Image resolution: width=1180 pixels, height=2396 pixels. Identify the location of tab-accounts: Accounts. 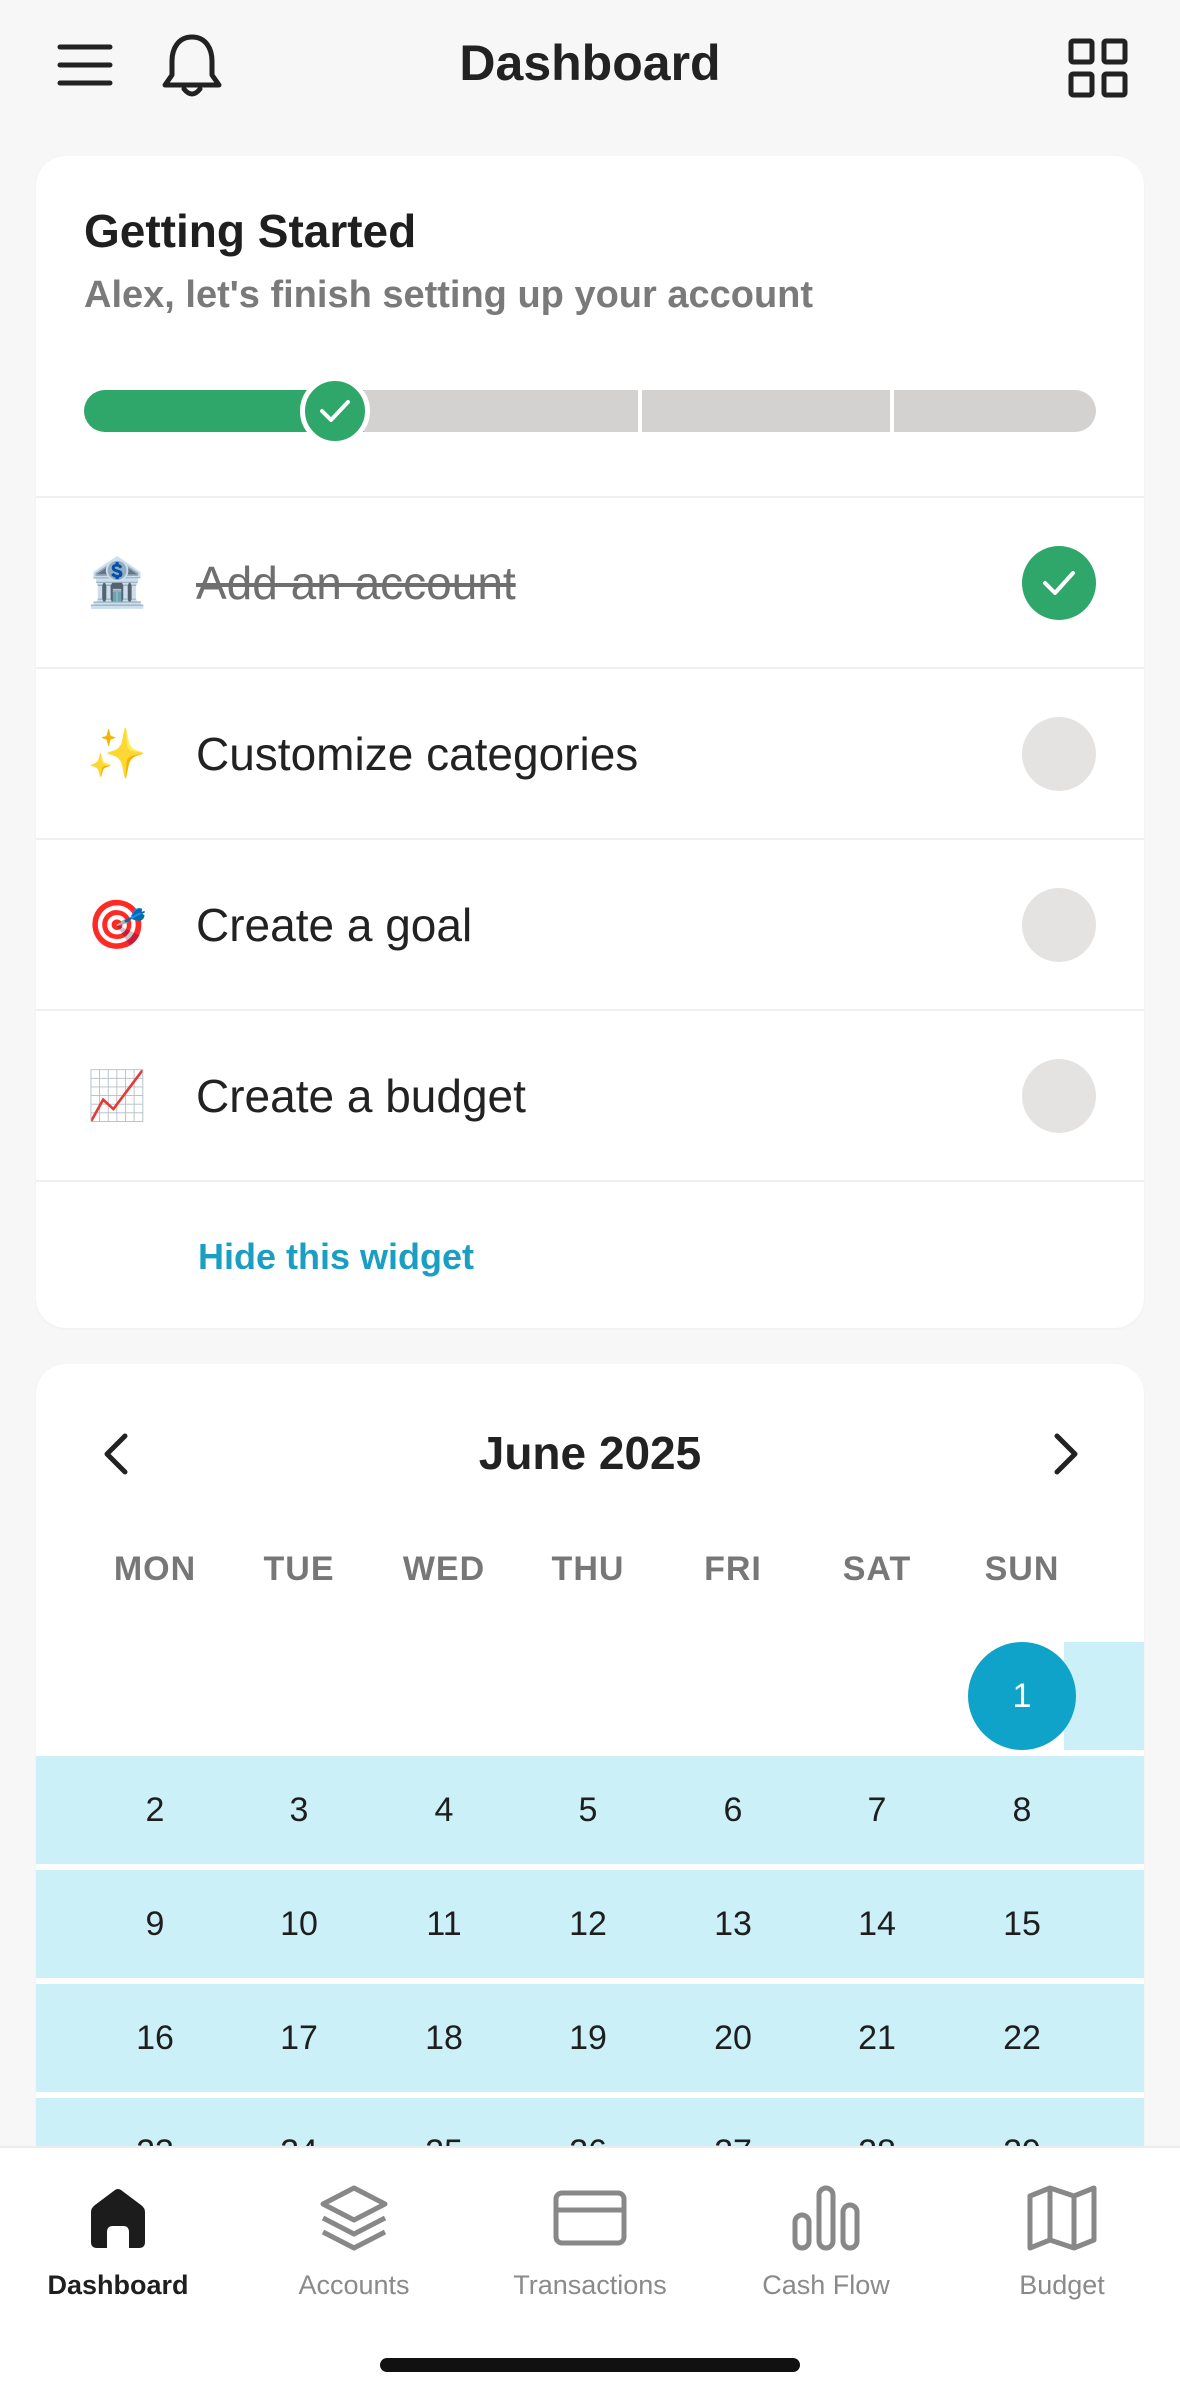
(354, 2243).